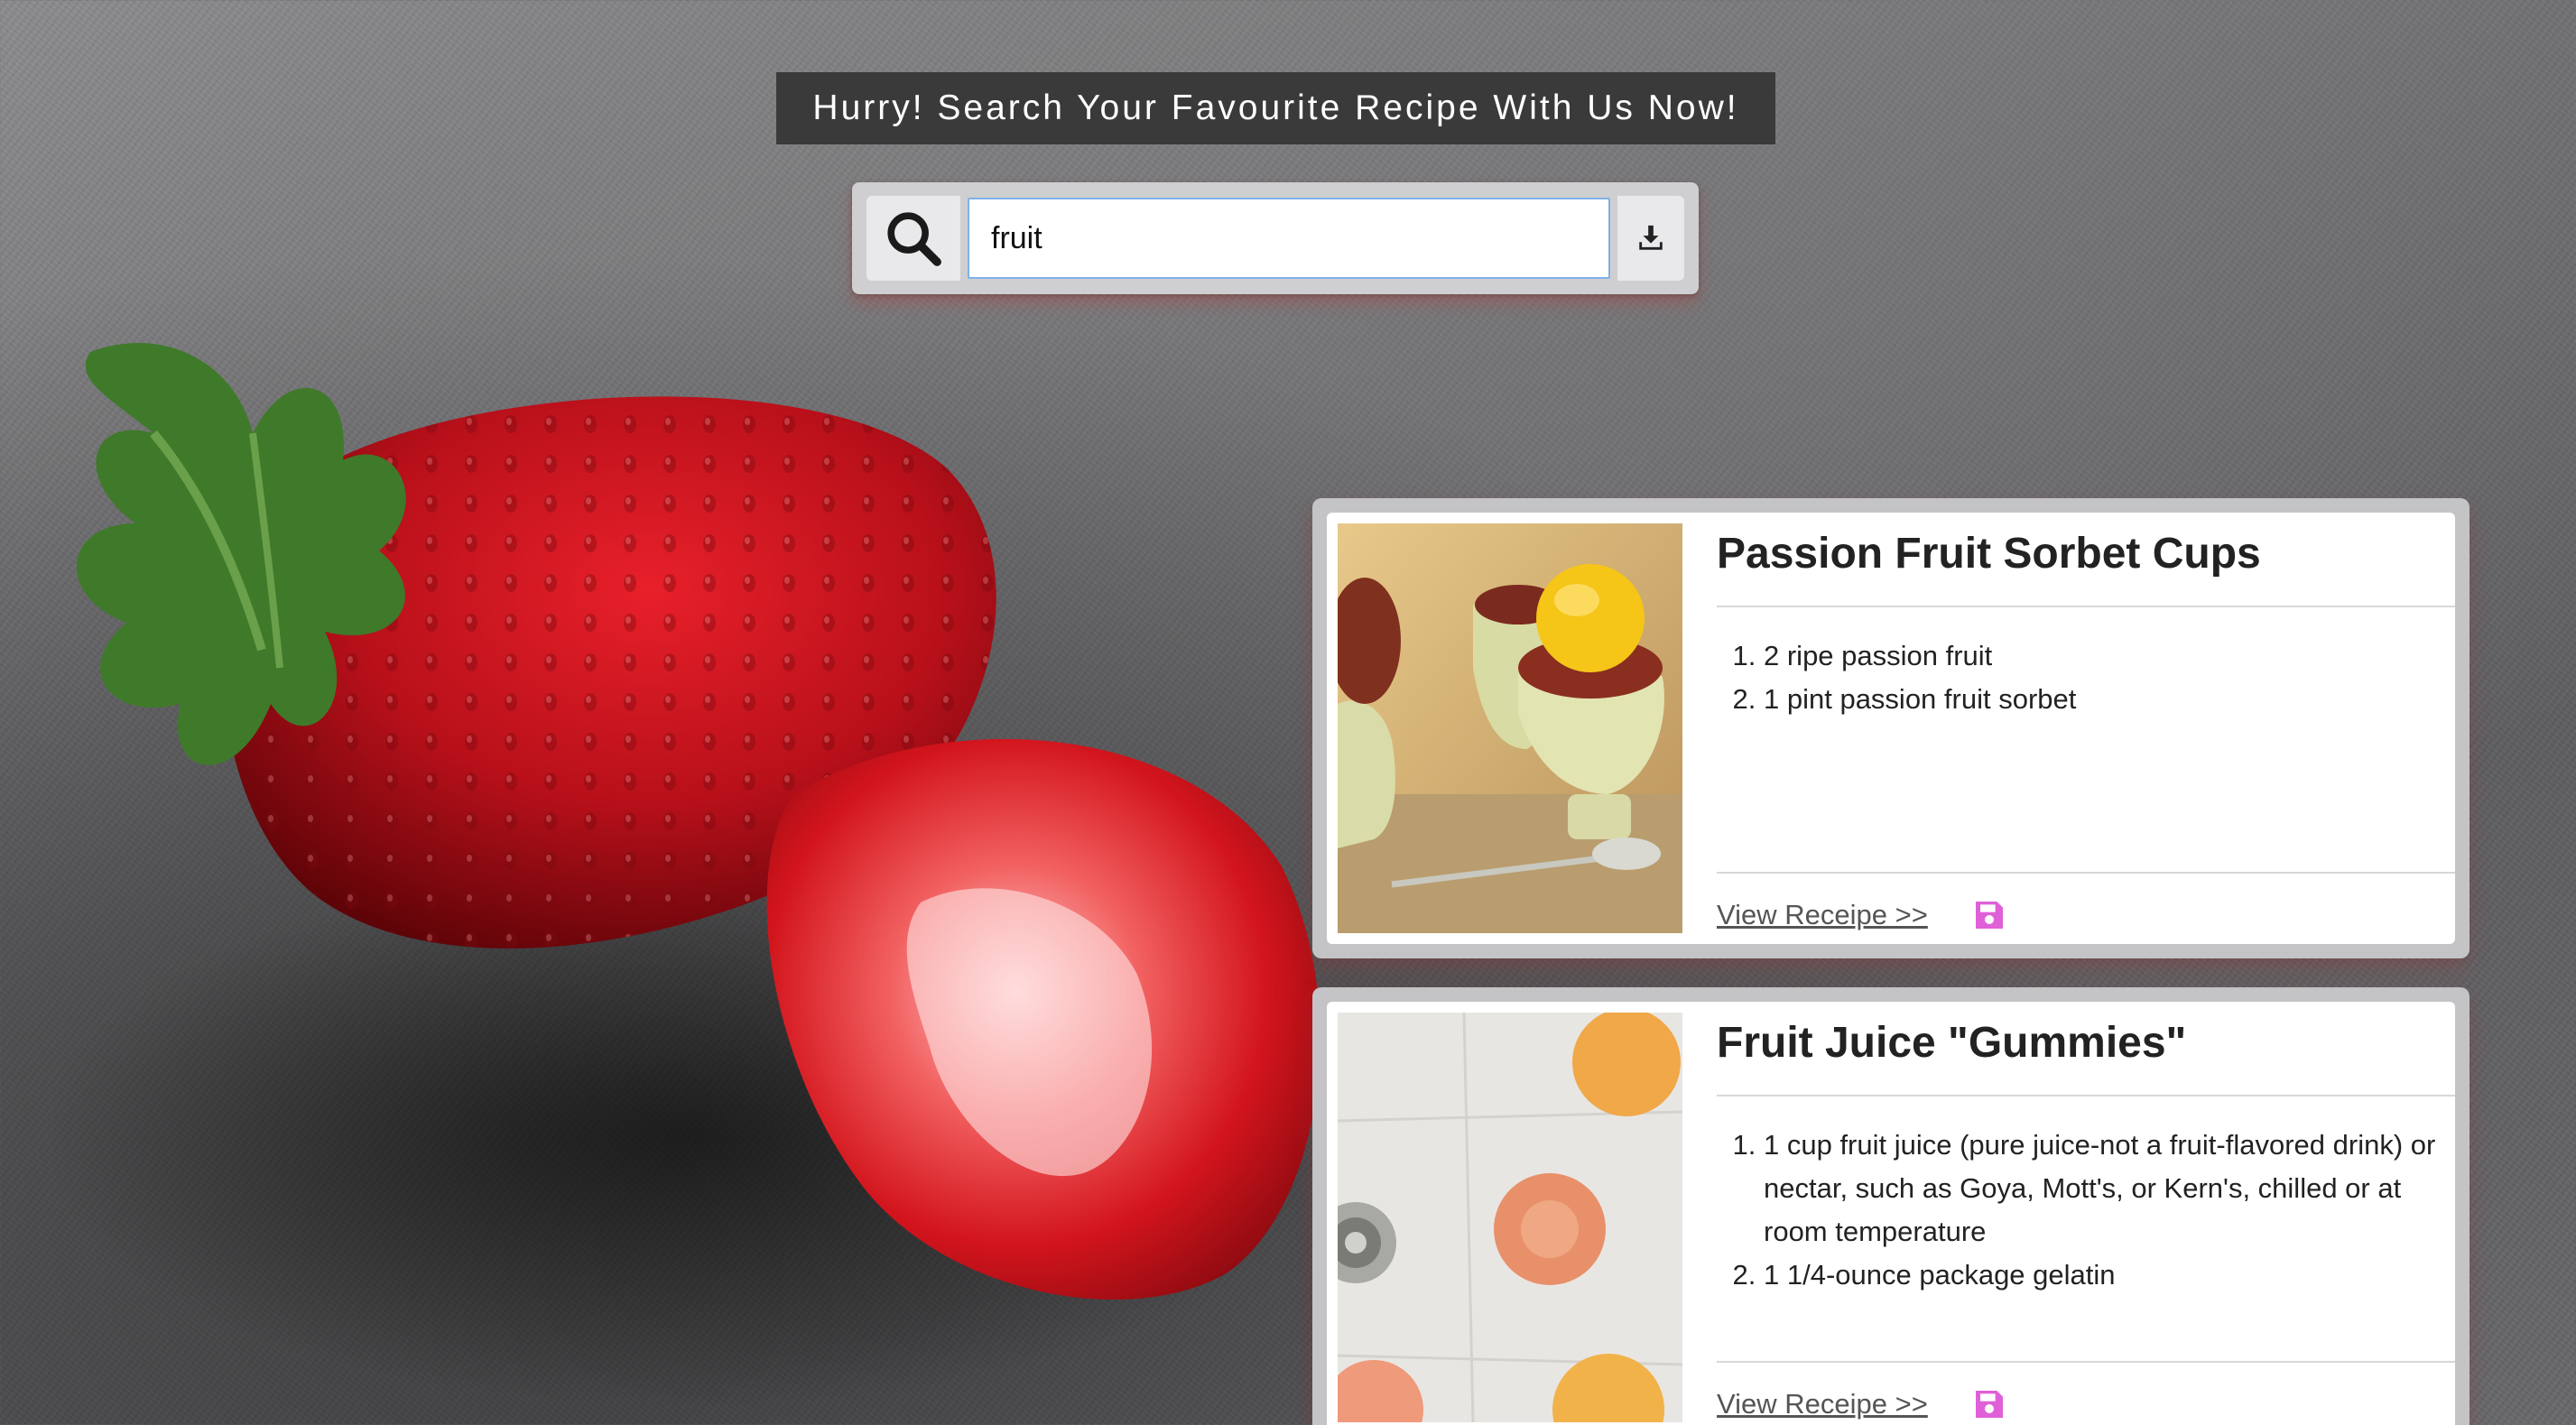 The image size is (2576, 1425). Describe the element at coordinates (2109, 699) in the screenshot. I see `ingredient-item: 1 pint passion fruit sorbet` at that location.